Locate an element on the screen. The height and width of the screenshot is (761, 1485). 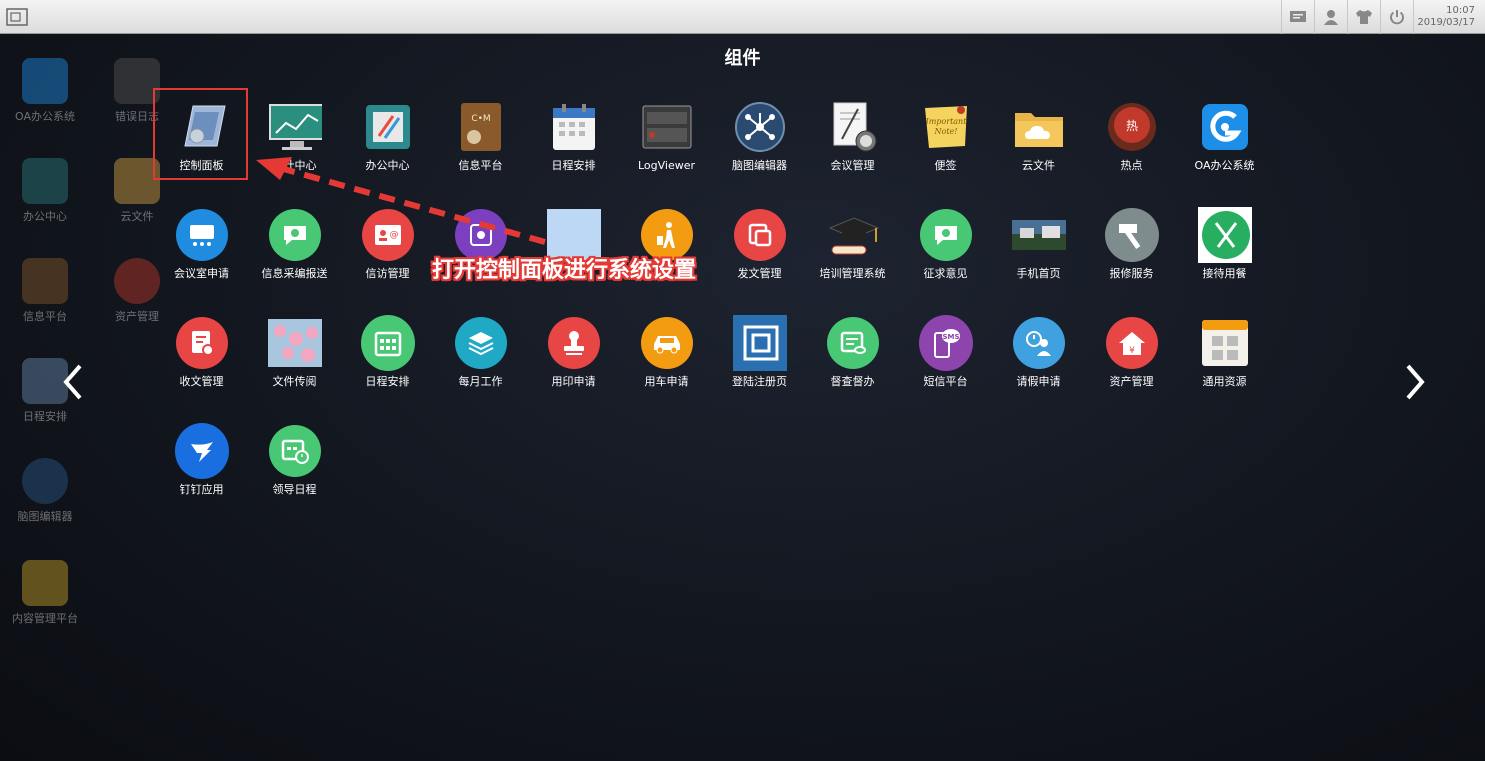
annotation-text: 打开控制面板进行系统设置 is located at coordinates (564, 270).